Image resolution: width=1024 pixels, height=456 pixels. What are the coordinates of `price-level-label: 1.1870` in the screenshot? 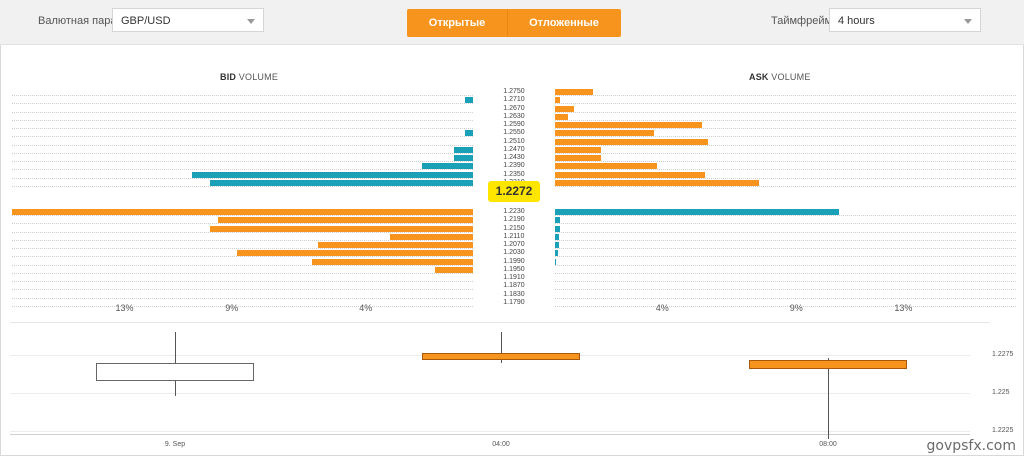 It's located at (514, 286).